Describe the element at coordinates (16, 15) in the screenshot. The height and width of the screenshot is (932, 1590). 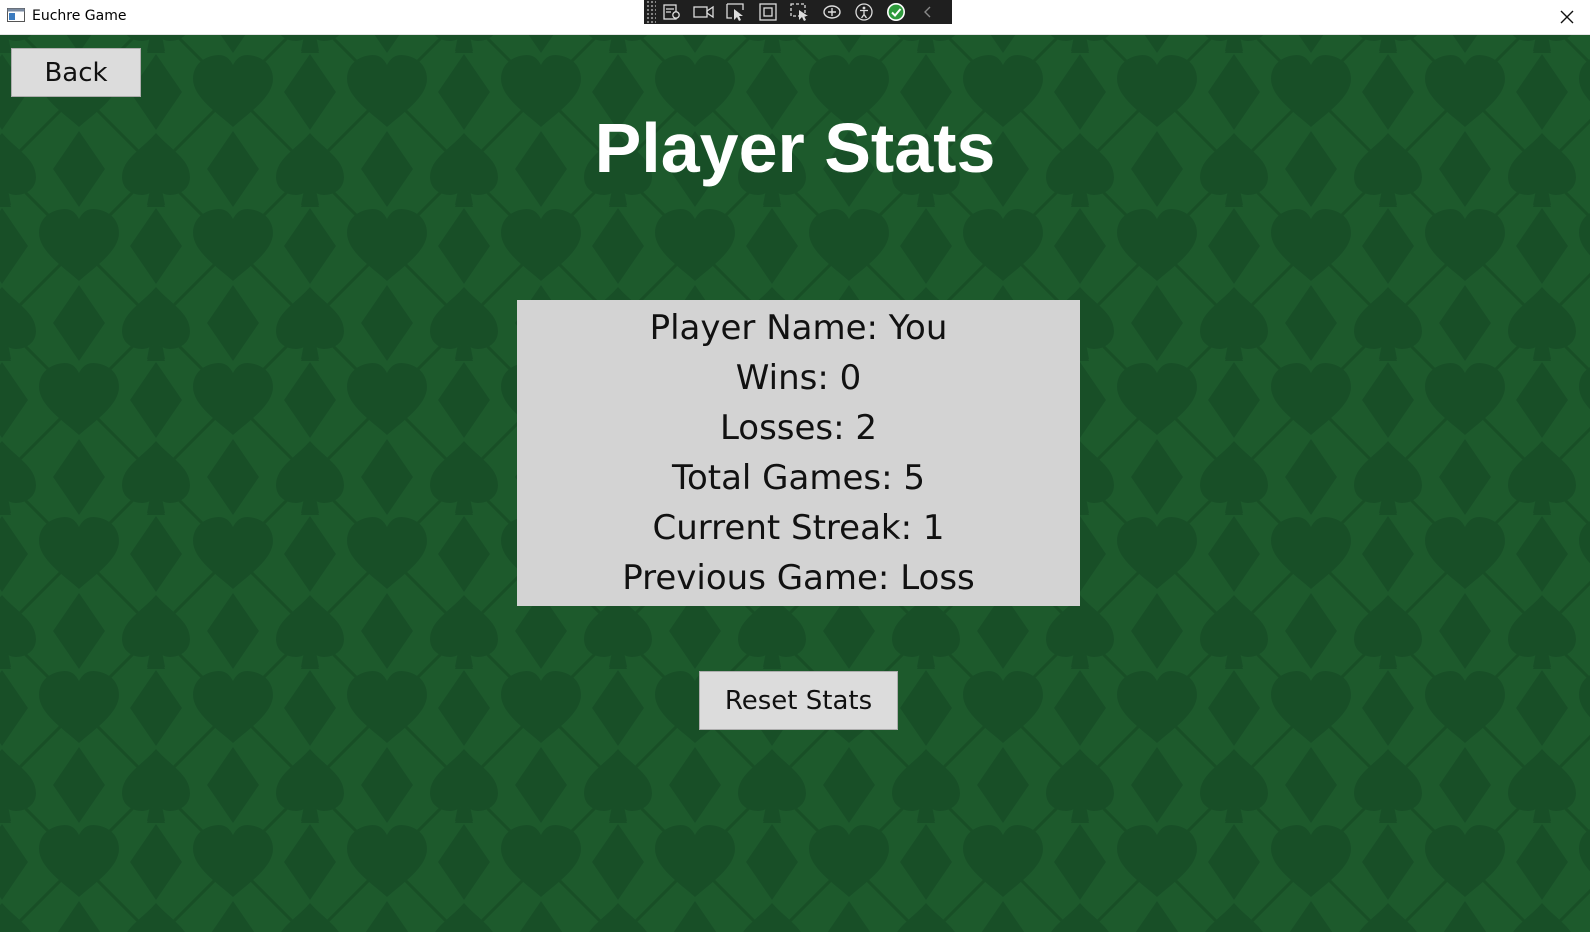
I see `app-window-icon` at that location.